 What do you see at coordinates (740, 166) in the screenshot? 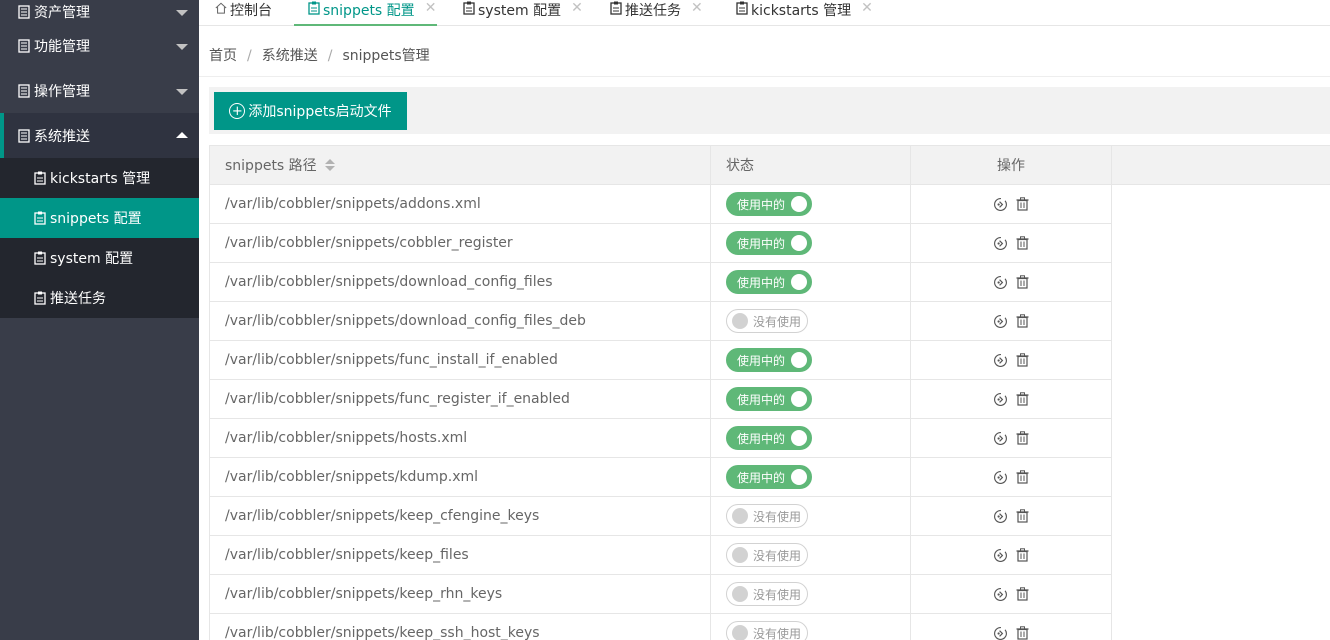
I see `column-header-label: 状态` at bounding box center [740, 166].